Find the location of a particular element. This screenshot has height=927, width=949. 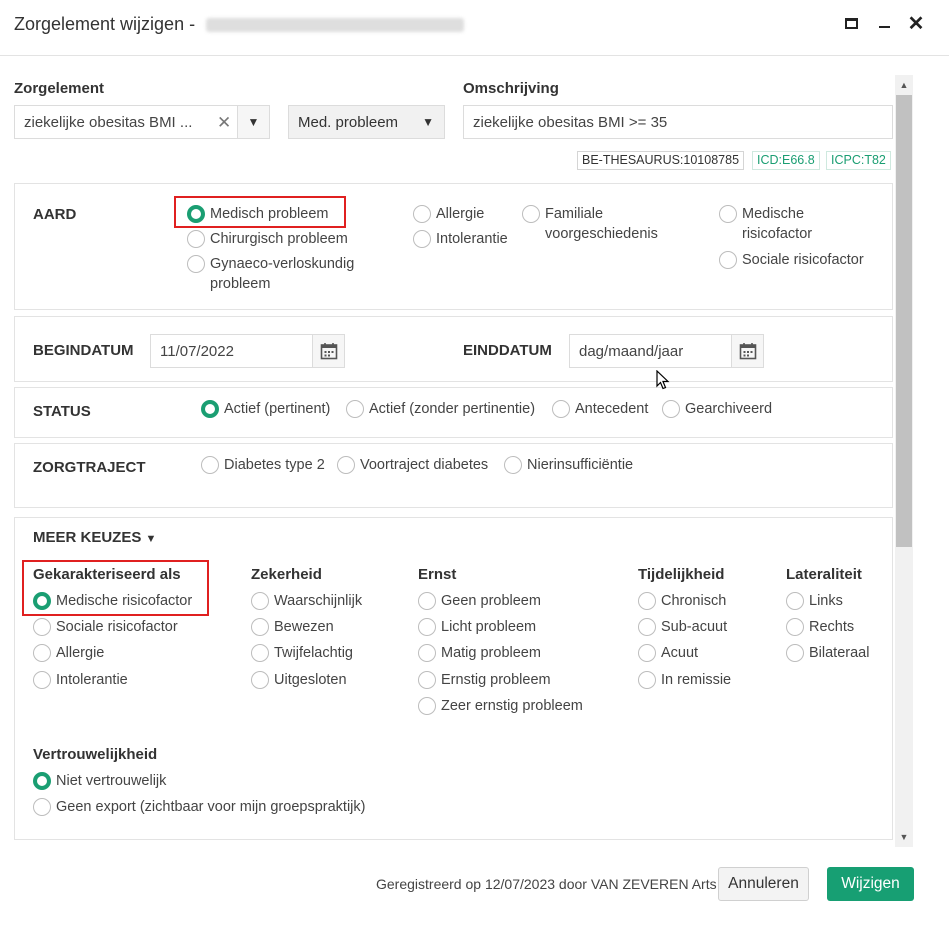

radio-label: Gynaeco-verloskundig probleem is located at coordinates (282, 274).